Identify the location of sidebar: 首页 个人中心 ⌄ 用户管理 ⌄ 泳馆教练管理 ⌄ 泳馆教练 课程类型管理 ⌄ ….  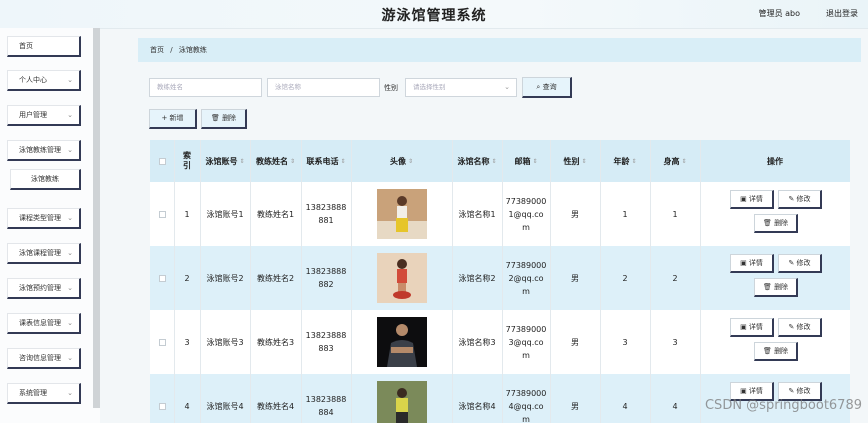
(50, 225).